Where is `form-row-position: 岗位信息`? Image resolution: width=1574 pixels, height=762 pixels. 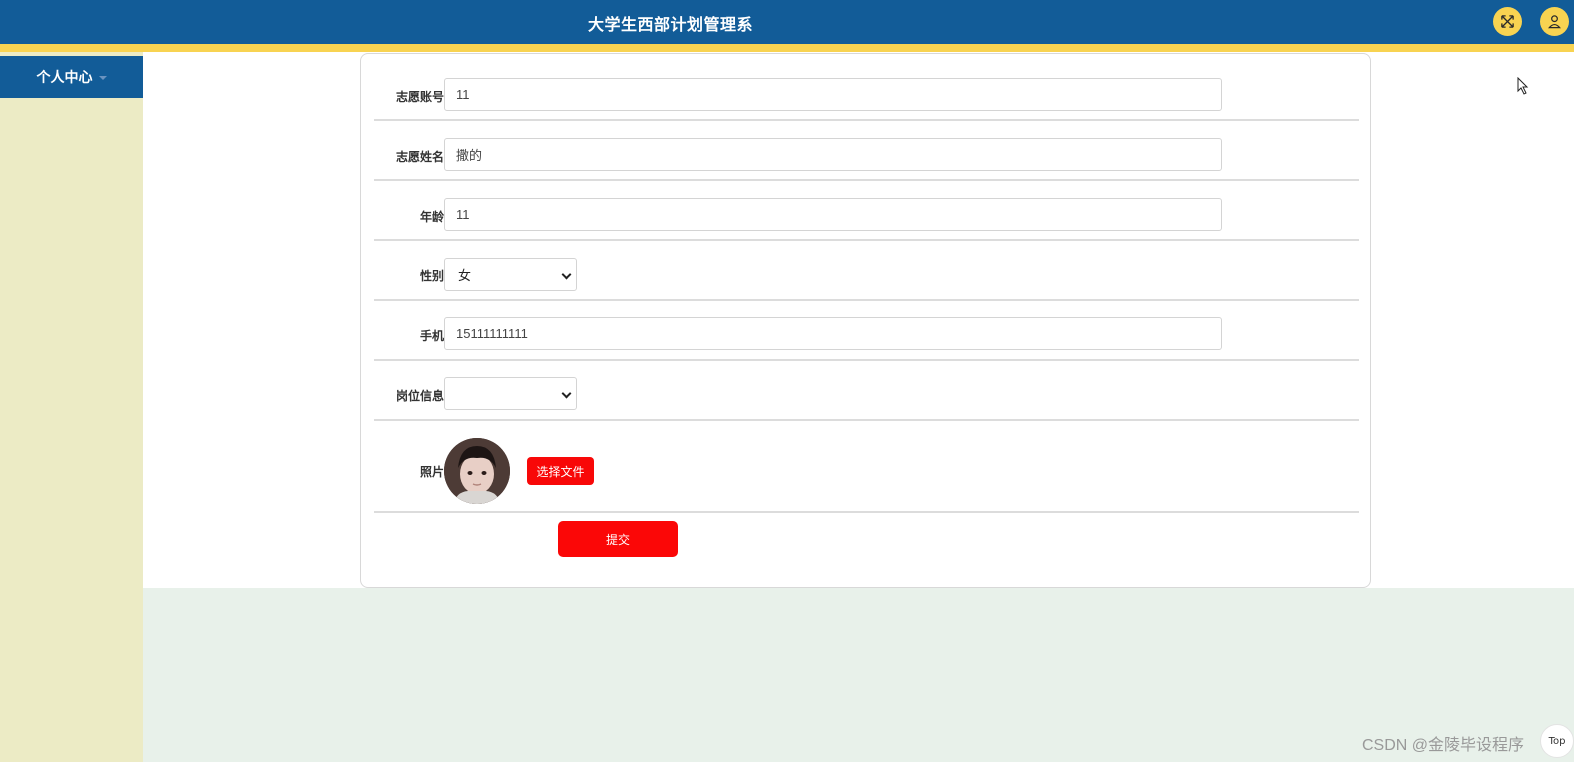 form-row-position: 岗位信息 is located at coordinates (866, 391).